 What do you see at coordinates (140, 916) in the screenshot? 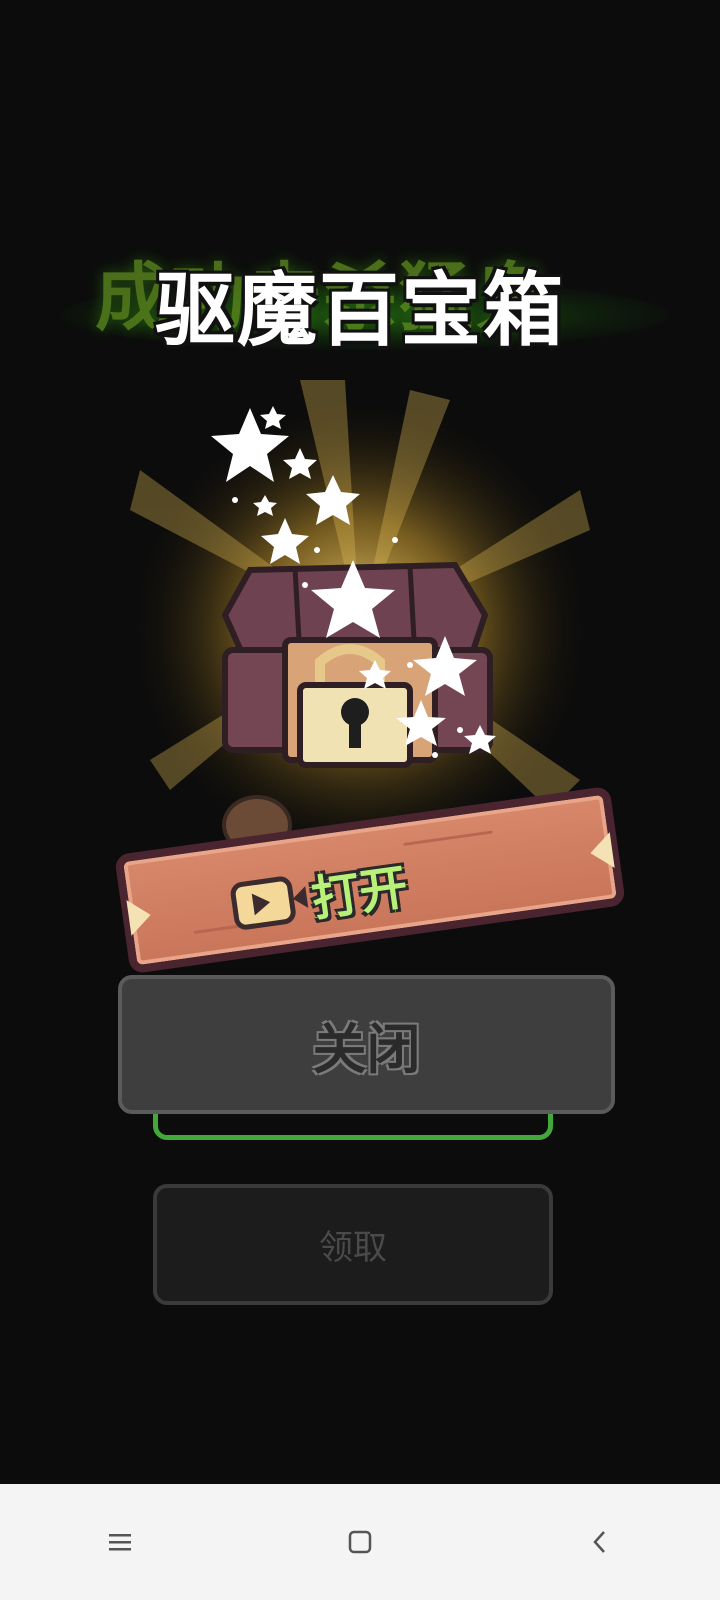
I see `banner-notch-left` at bounding box center [140, 916].